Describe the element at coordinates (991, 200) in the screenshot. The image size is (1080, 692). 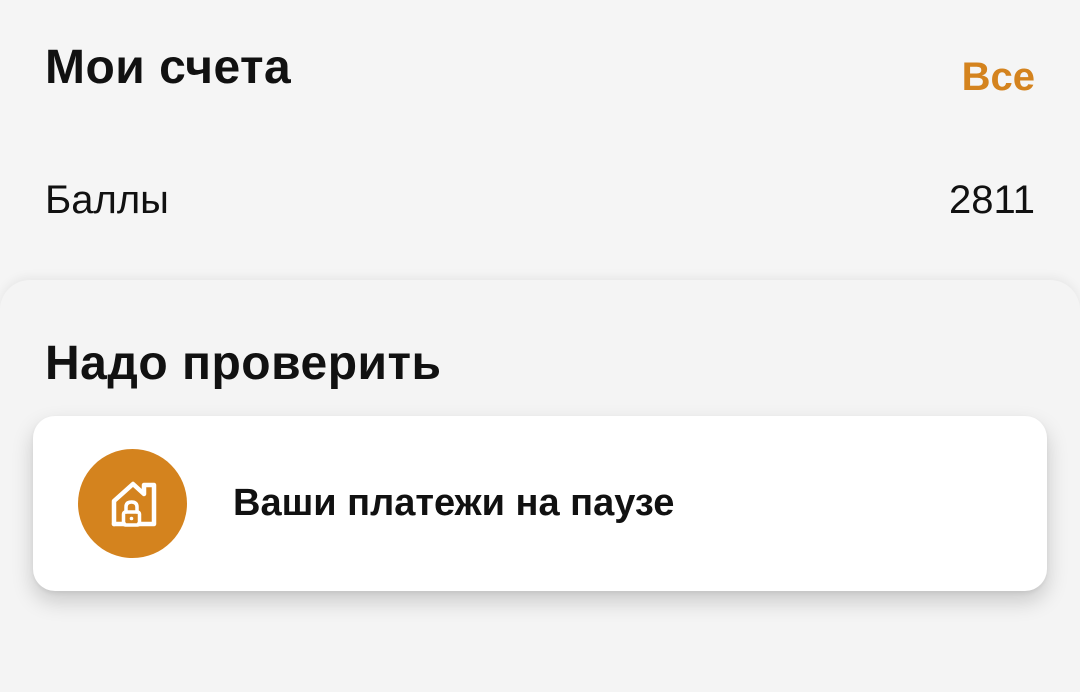
I see `points-value: 2811` at that location.